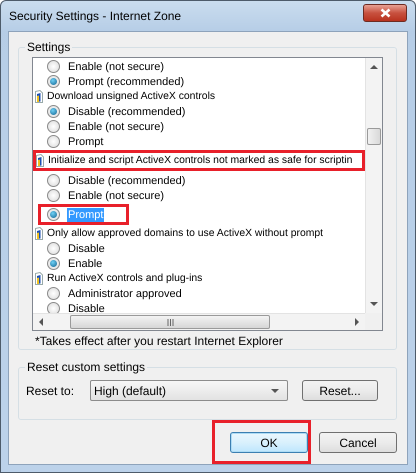 The width and height of the screenshot is (416, 473). I want to click on setting-heading: Only allow approved domains to use ActiveX without prompt, so click(185, 233).